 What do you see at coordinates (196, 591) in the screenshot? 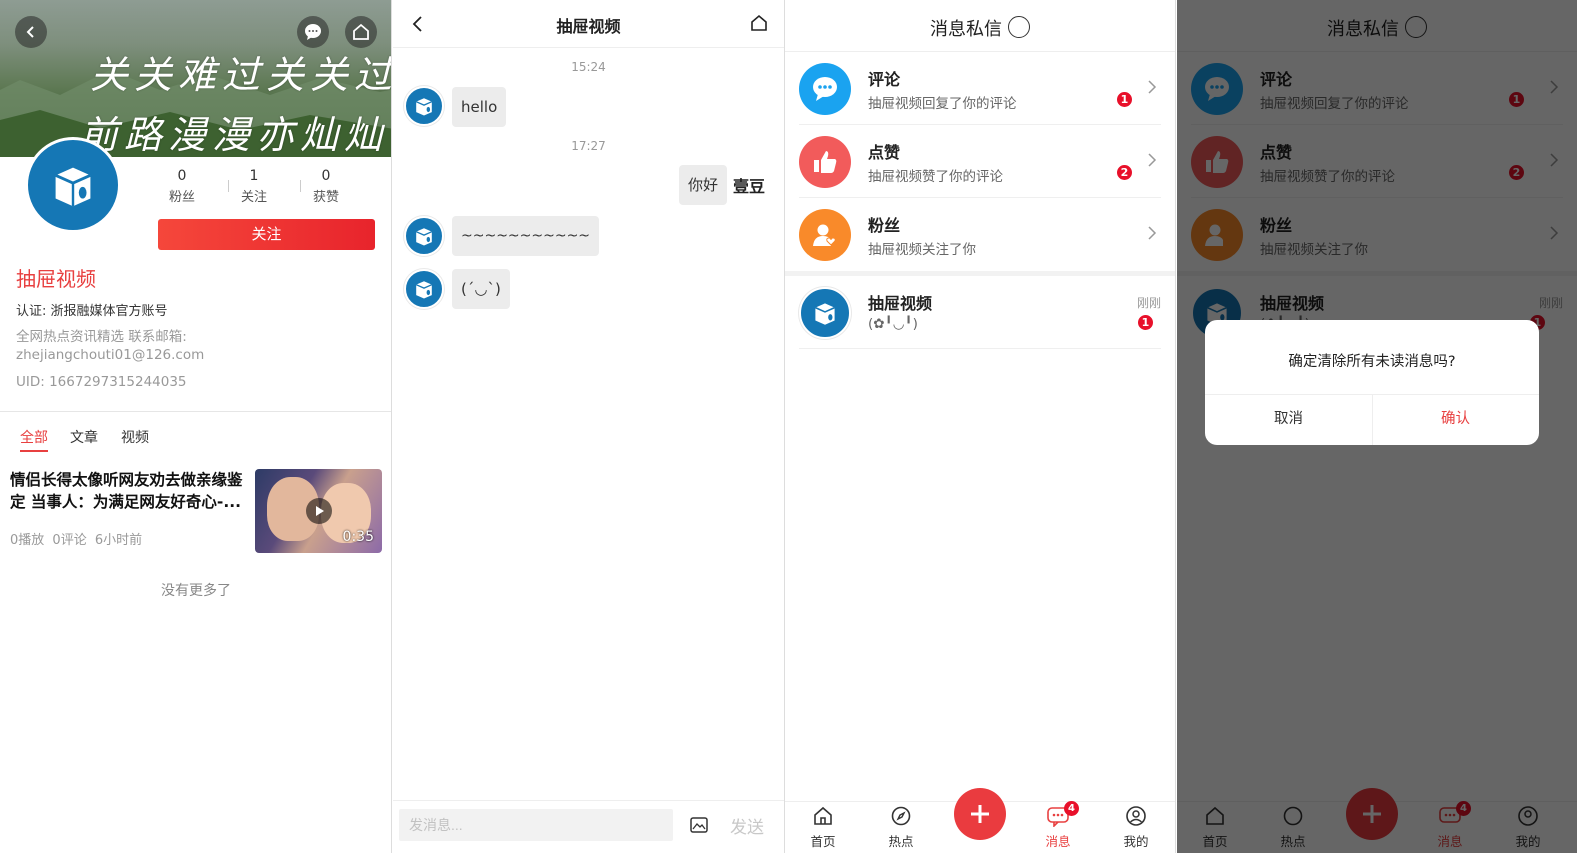
I see `no-more-text: 没有更多了` at bounding box center [196, 591].